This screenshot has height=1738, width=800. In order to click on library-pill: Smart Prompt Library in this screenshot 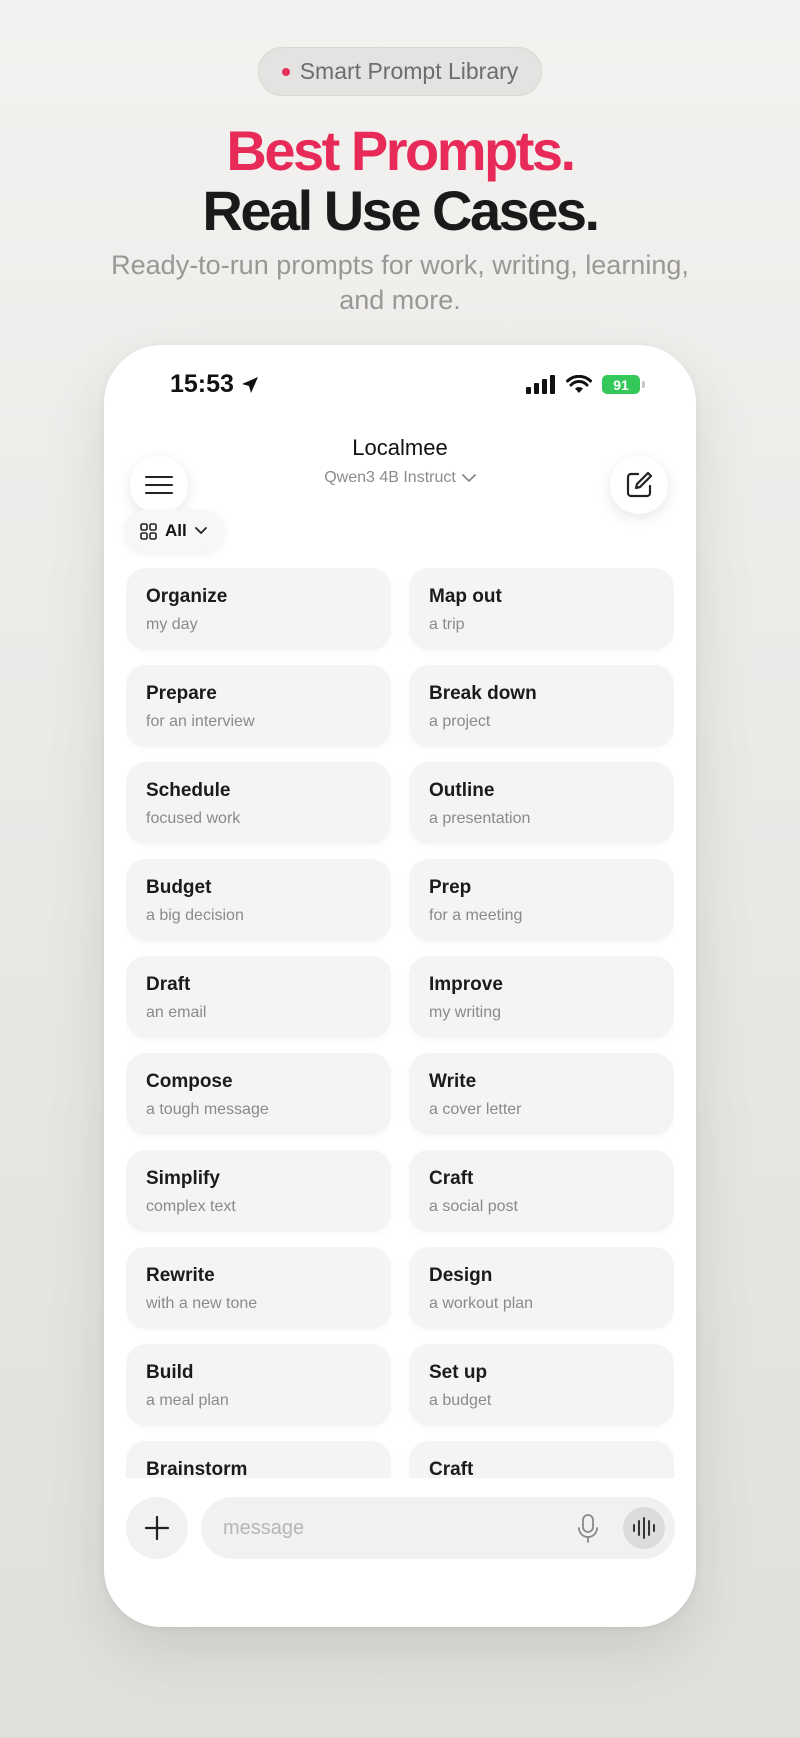, I will do `click(400, 71)`.